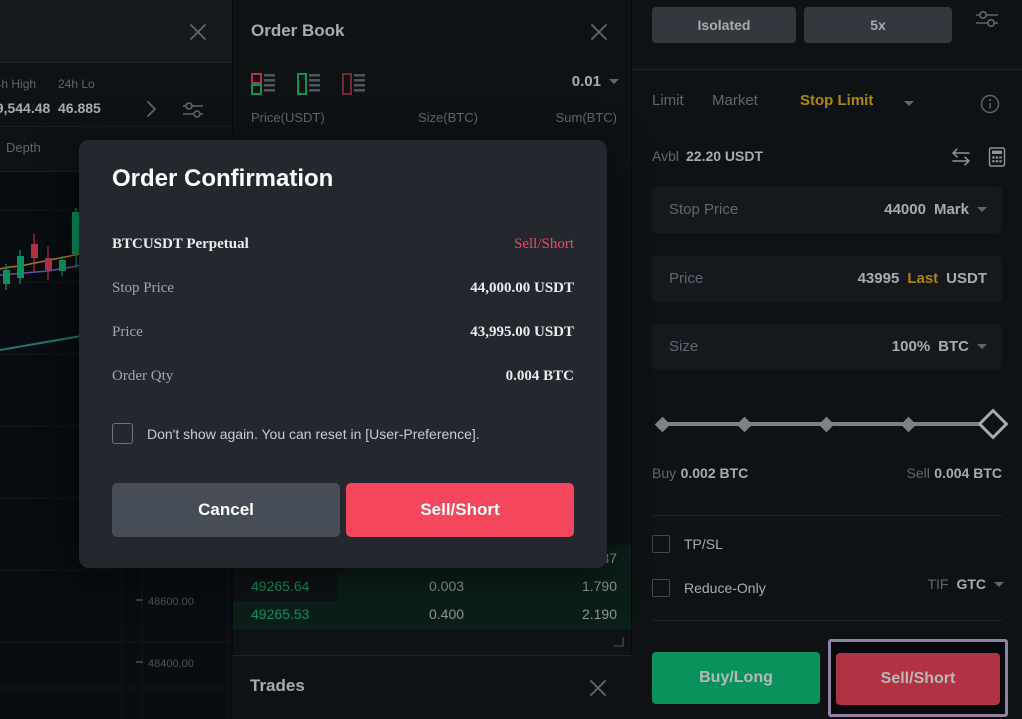  I want to click on row-label: Stop Price, so click(143, 288).